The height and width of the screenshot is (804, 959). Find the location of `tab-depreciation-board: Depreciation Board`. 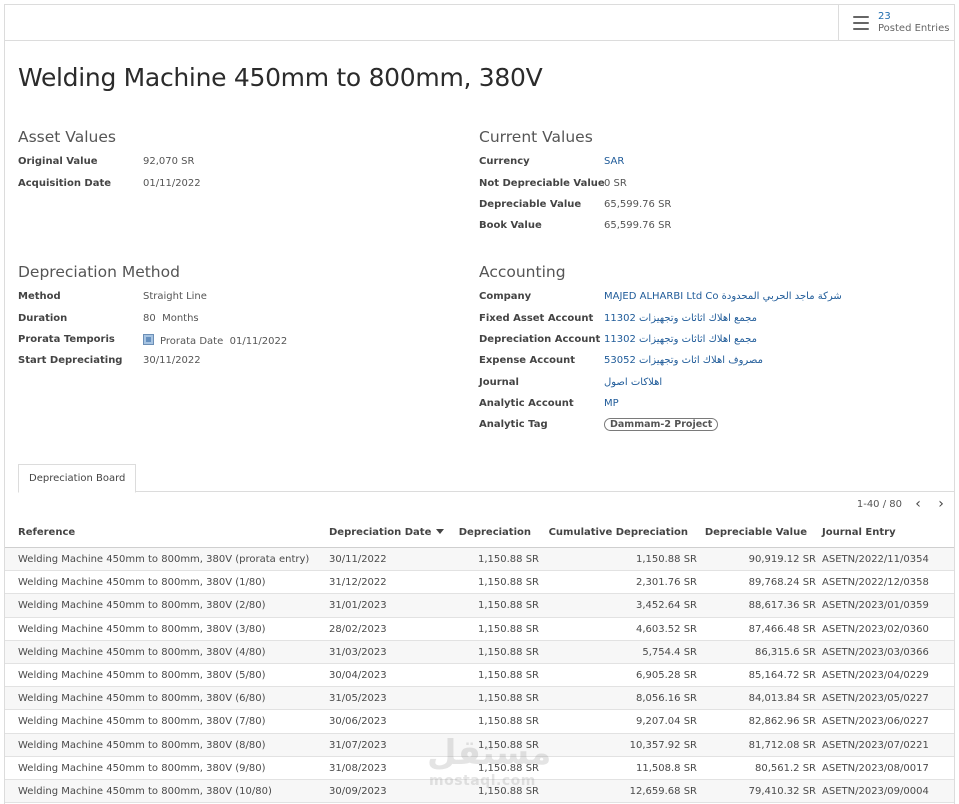

tab-depreciation-board: Depreciation Board is located at coordinates (77, 478).